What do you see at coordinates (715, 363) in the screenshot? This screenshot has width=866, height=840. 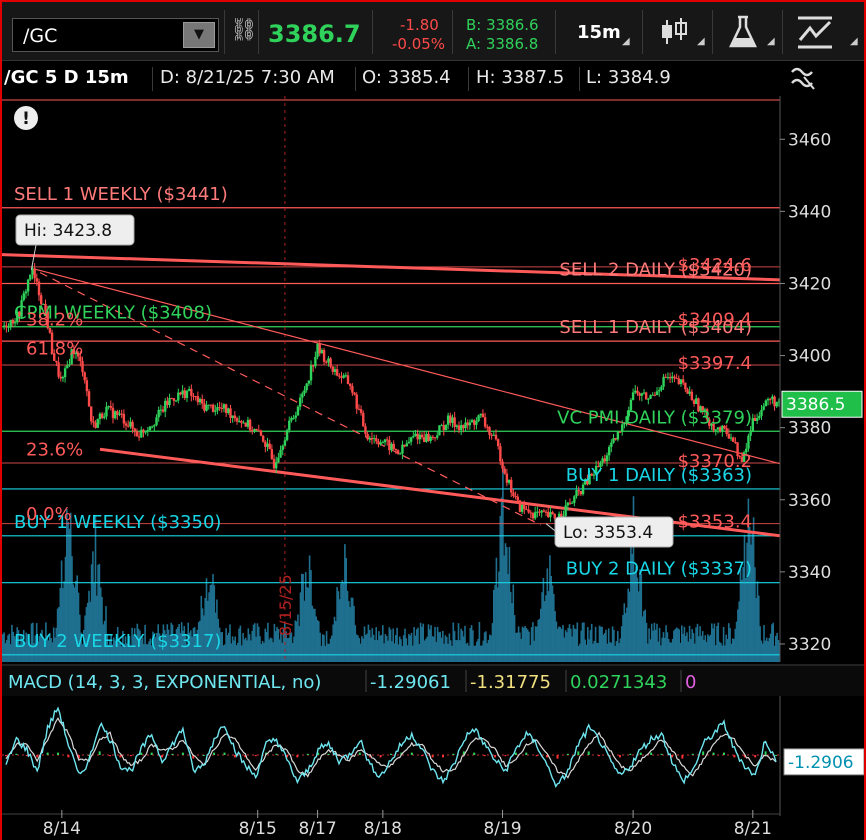 I see `fib-label: $3397.4` at bounding box center [715, 363].